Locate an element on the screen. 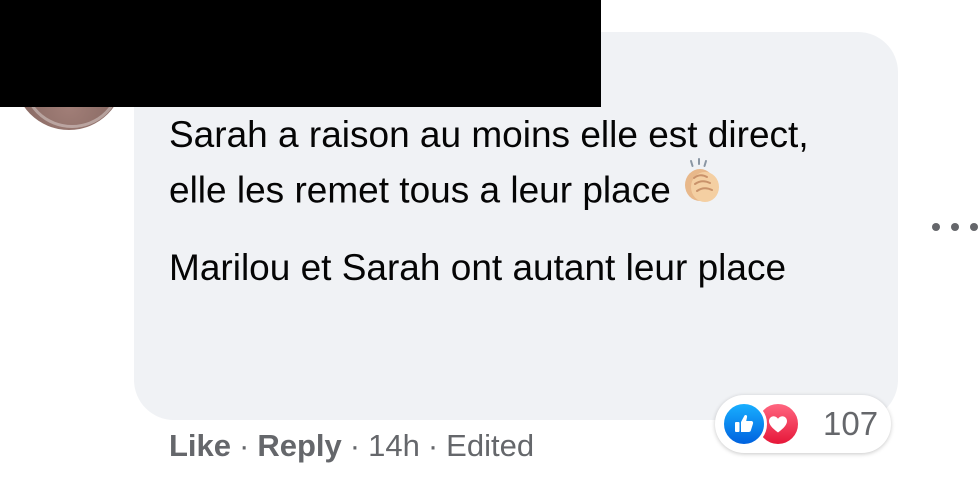 Image resolution: width=980 pixels, height=478 pixels. like-reaction-icon is located at coordinates (744, 424).